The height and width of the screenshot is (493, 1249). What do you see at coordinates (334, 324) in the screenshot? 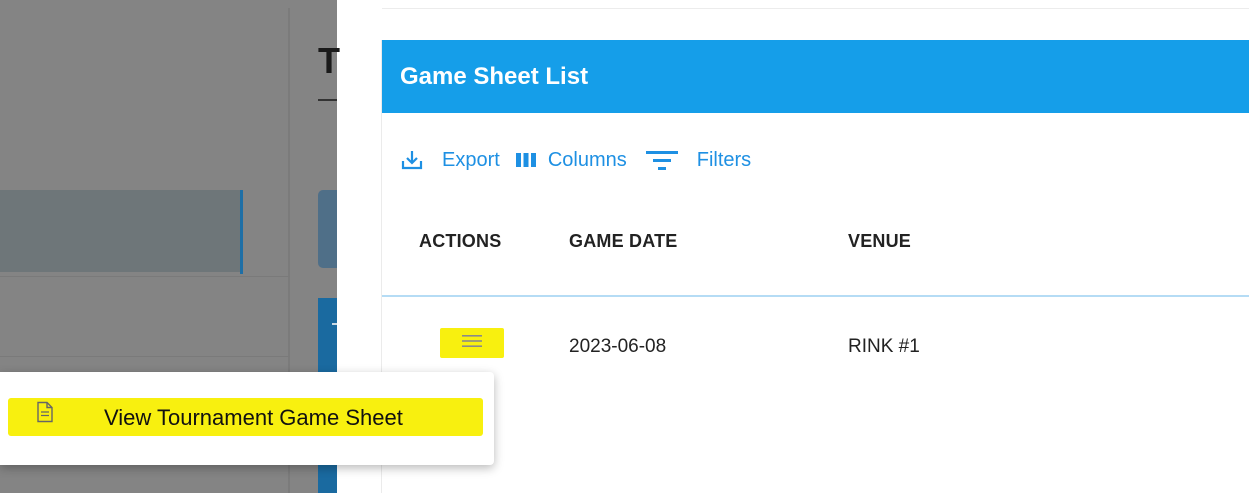
I see `background-blue-mark` at bounding box center [334, 324].